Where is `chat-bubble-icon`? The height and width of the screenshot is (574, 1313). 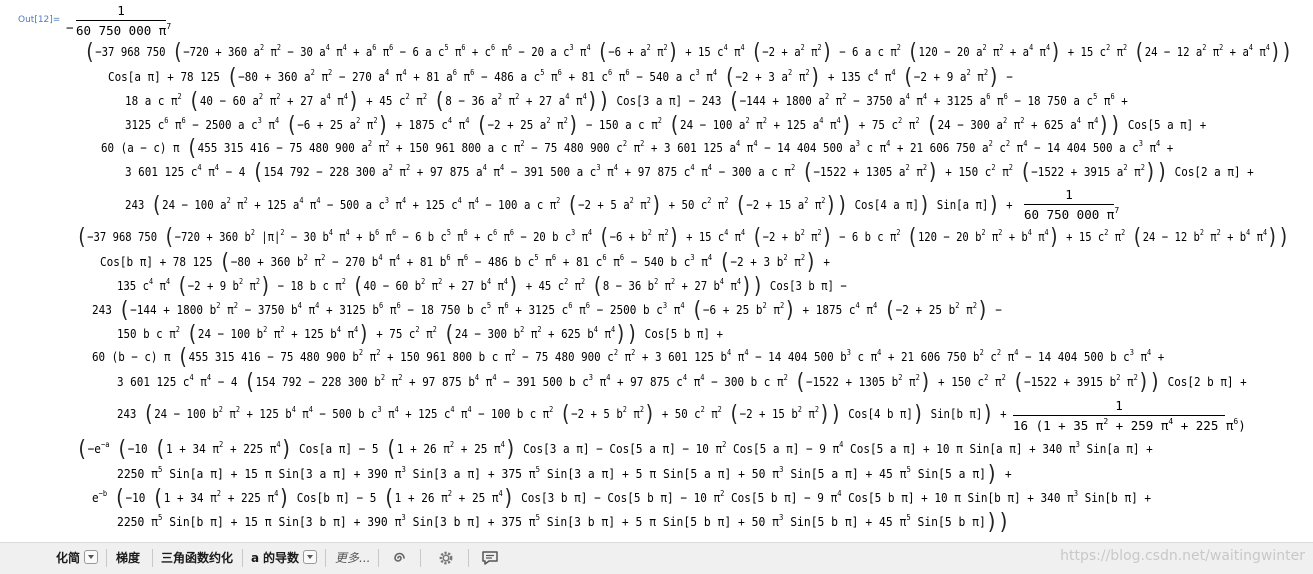
chat-bubble-icon is located at coordinates (490, 558).